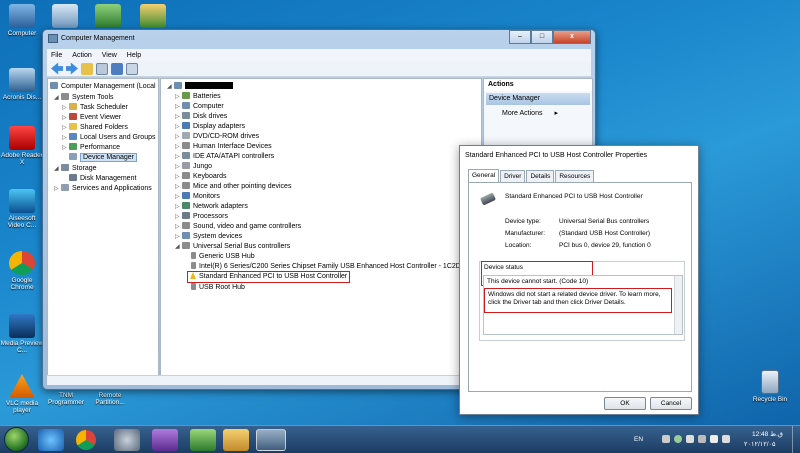 Image resolution: width=800 pixels, height=453 pixels. Describe the element at coordinates (678, 305) in the screenshot. I see `status-scrollbar` at that location.